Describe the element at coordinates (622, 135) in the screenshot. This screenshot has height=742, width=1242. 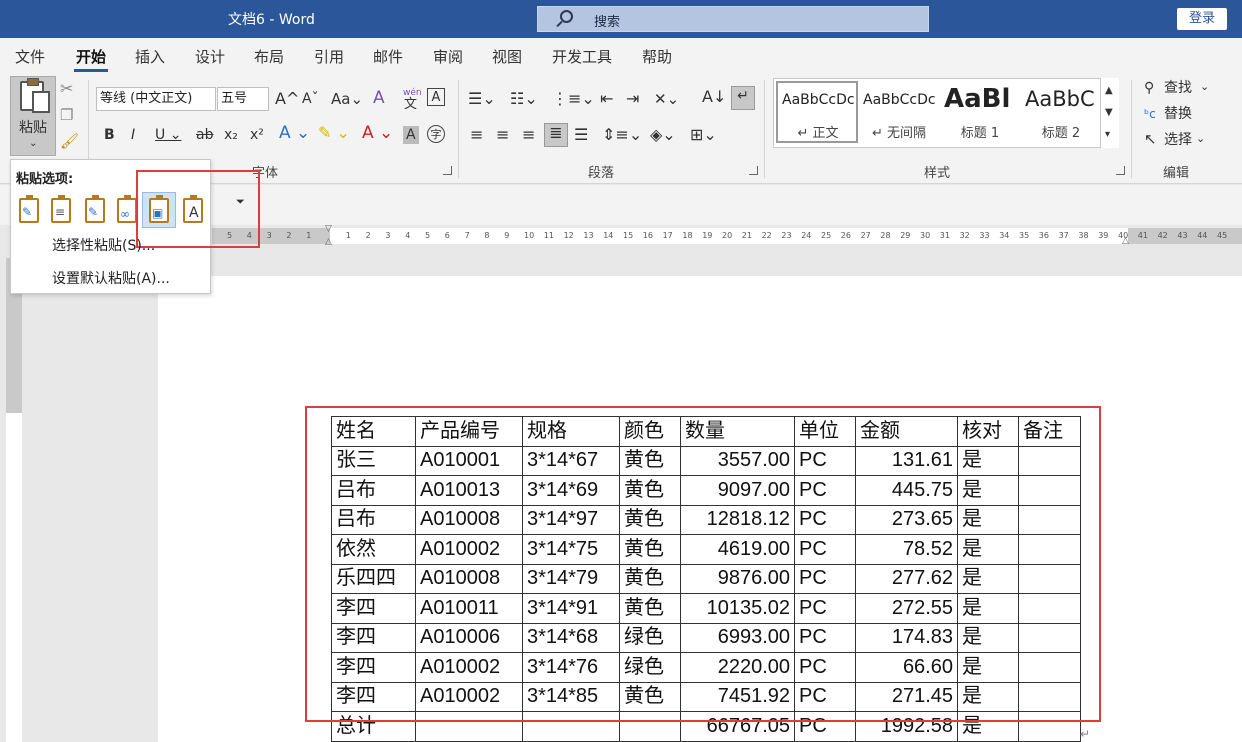
I see `line-spacing-icon: ⇕≡⌄` at that location.